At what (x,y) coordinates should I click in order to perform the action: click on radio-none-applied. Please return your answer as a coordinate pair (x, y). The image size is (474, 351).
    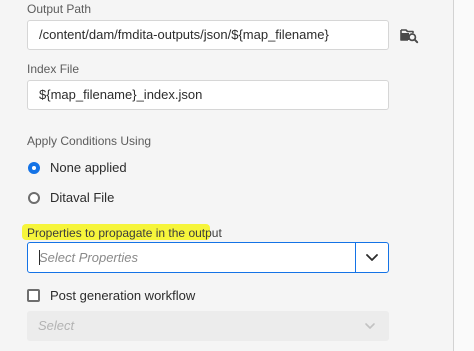
    Looking at the image, I should click on (34, 168).